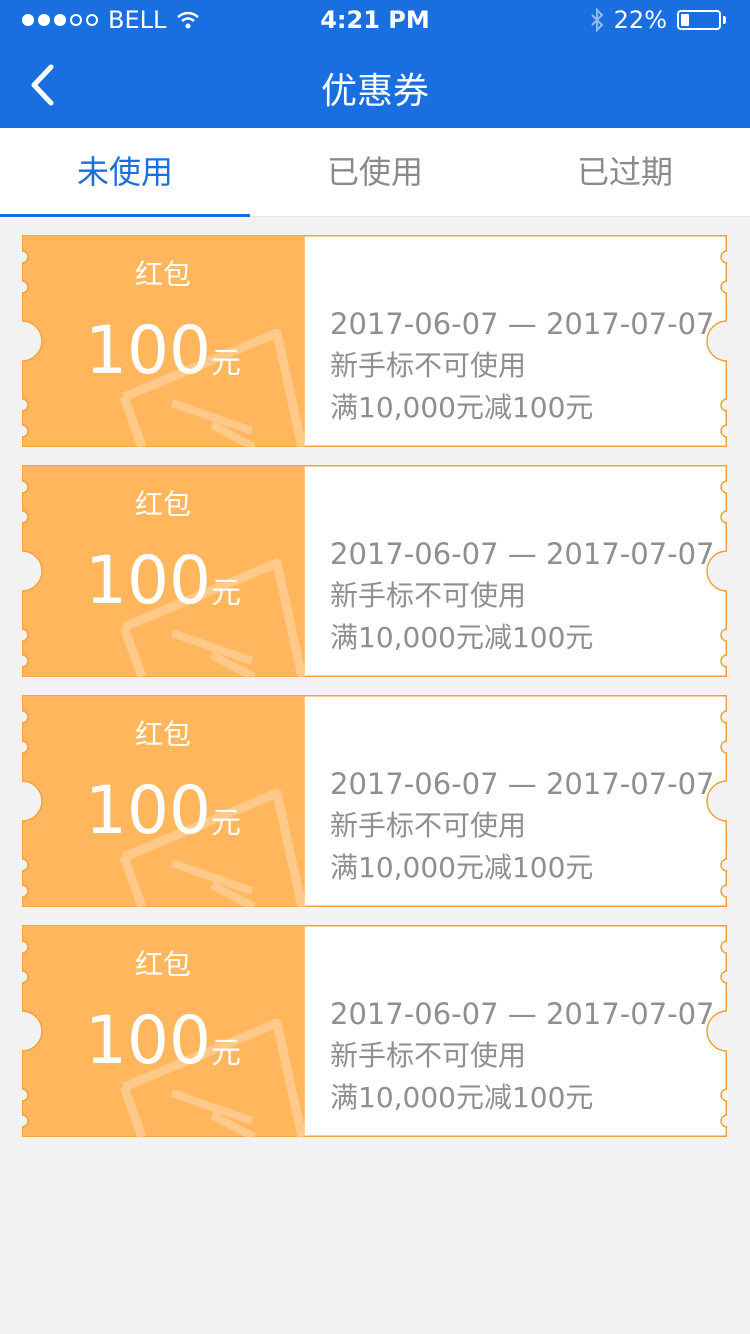  I want to click on tab-bar: 未使用 已使用 已过期, so click(375, 172).